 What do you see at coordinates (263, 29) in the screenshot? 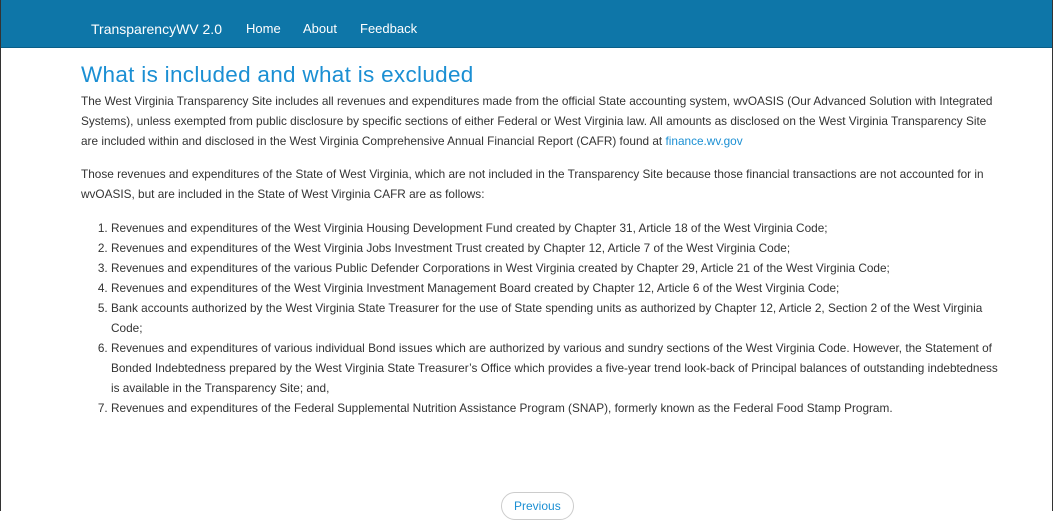
I see `nav-home-link: Home` at bounding box center [263, 29].